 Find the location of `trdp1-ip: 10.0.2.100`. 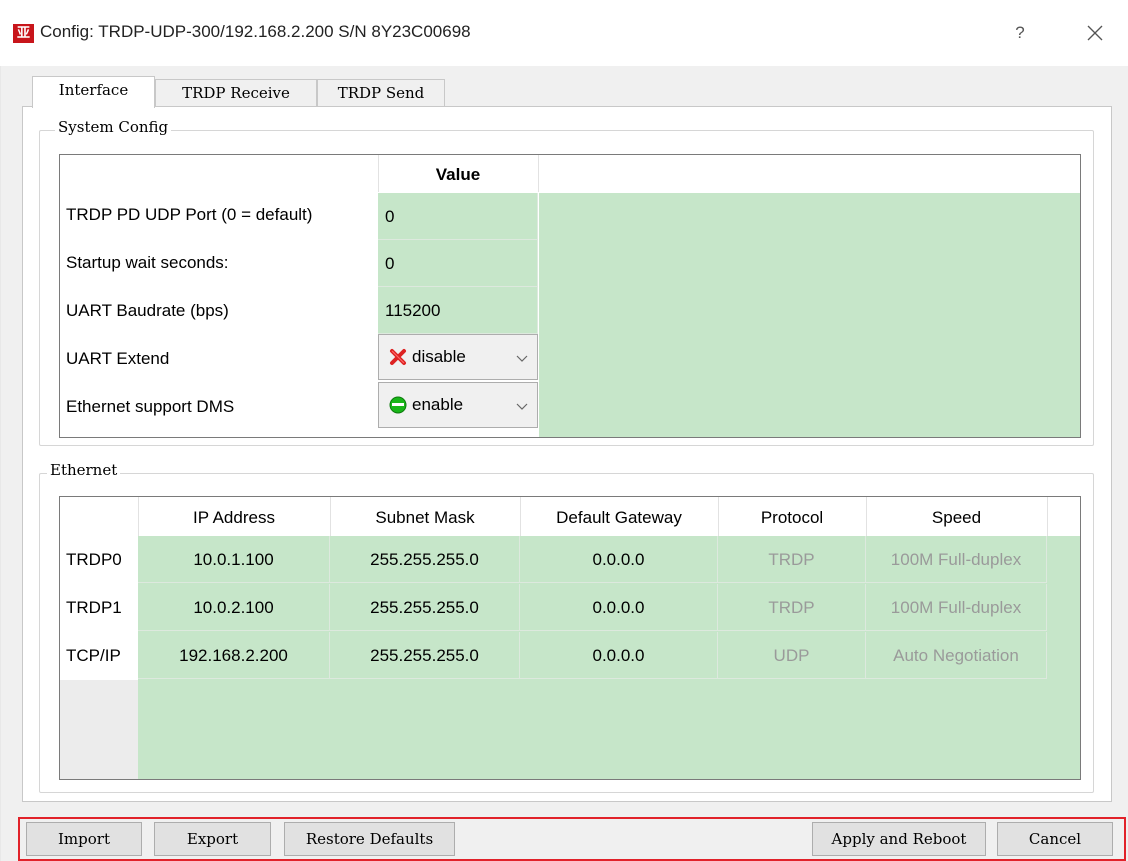

trdp1-ip: 10.0.2.100 is located at coordinates (234, 607).